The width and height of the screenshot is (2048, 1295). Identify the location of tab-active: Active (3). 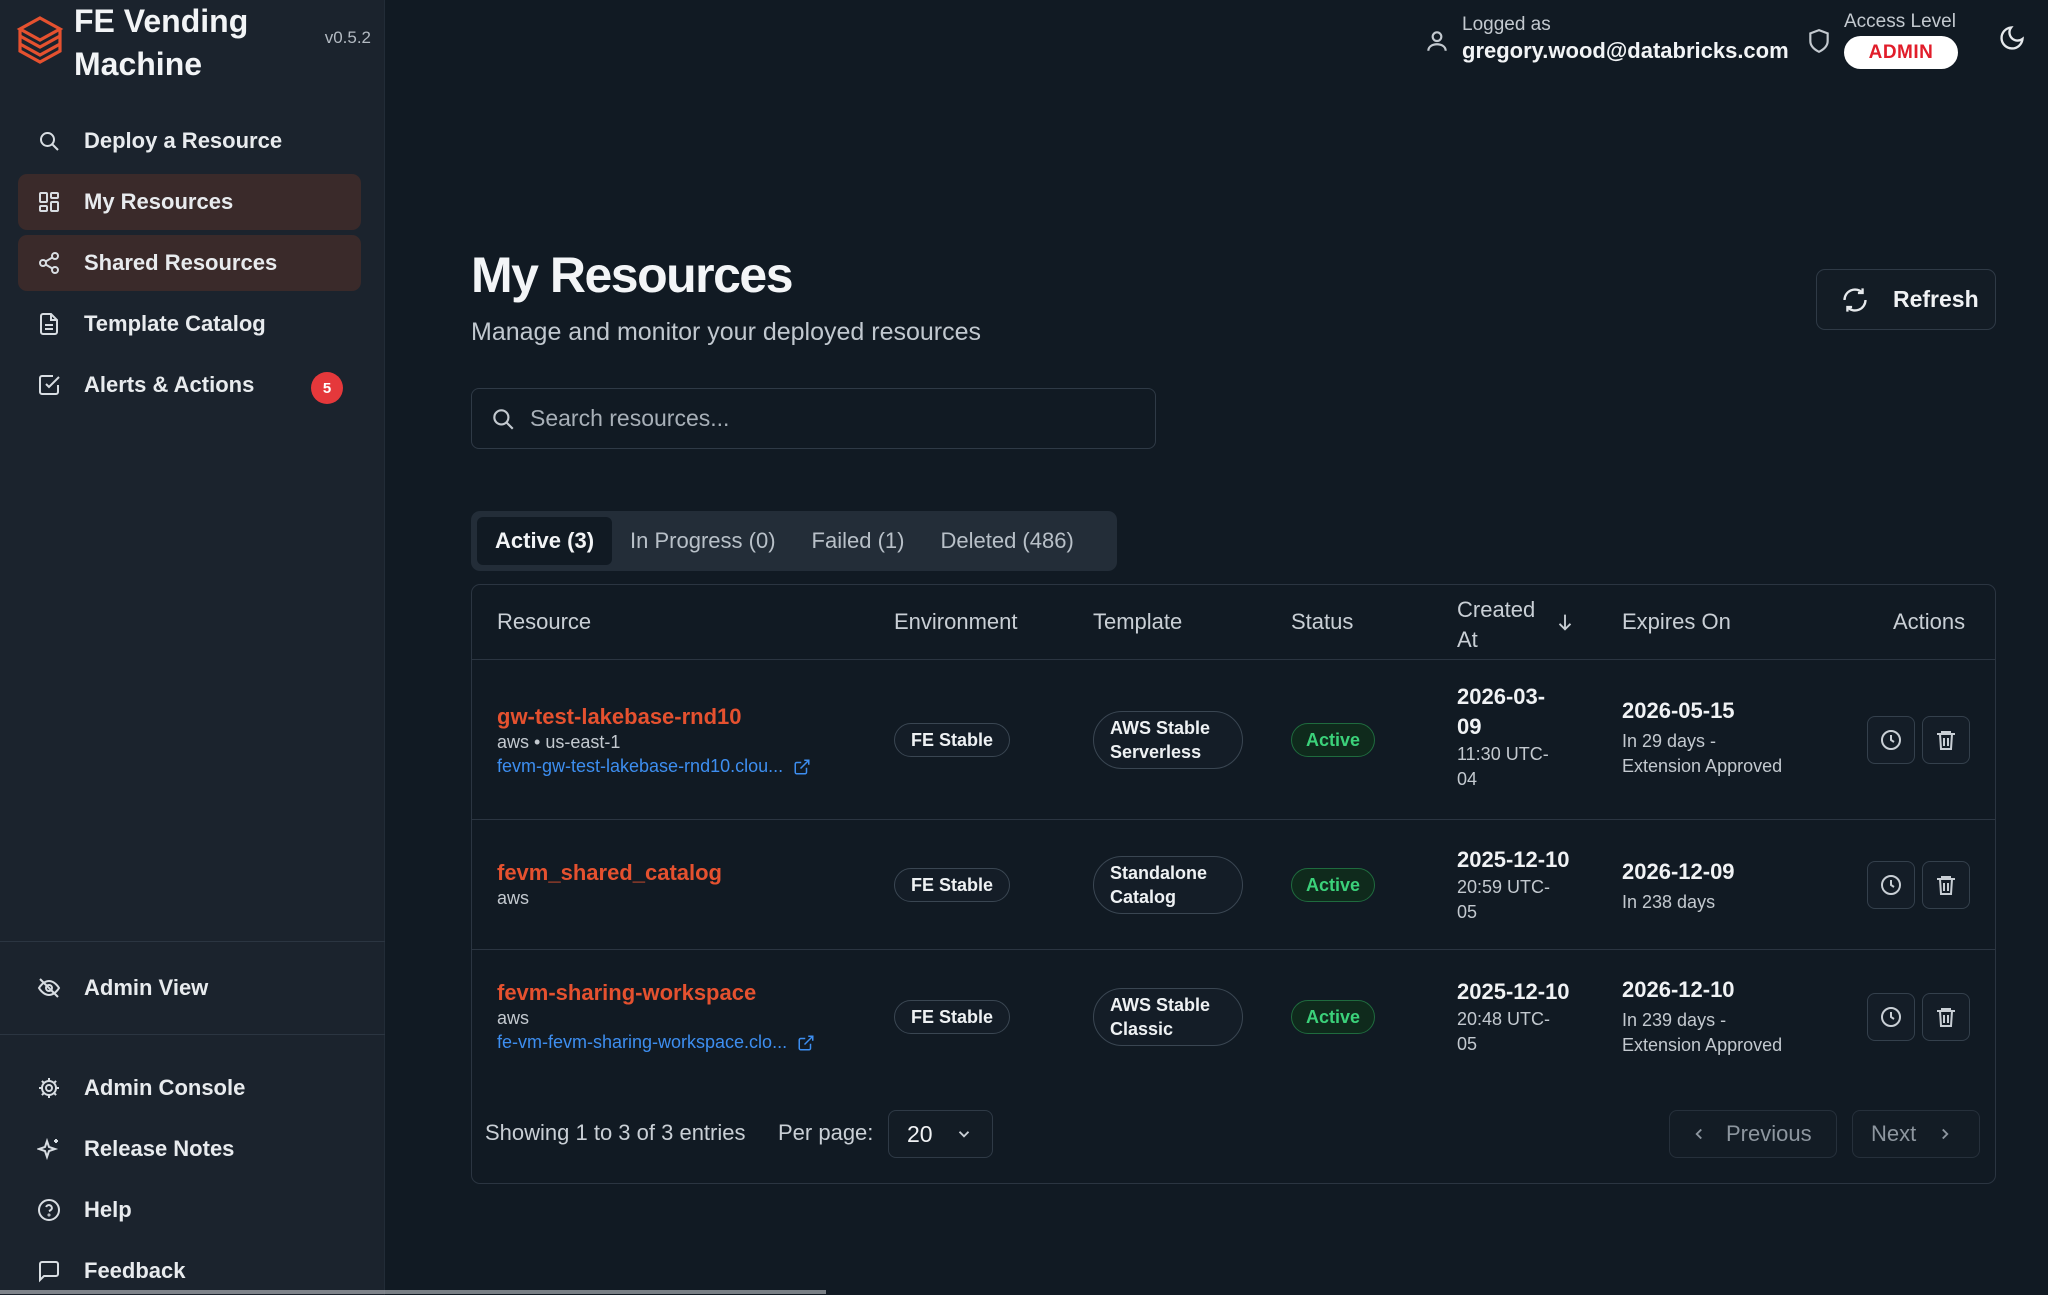
(545, 541).